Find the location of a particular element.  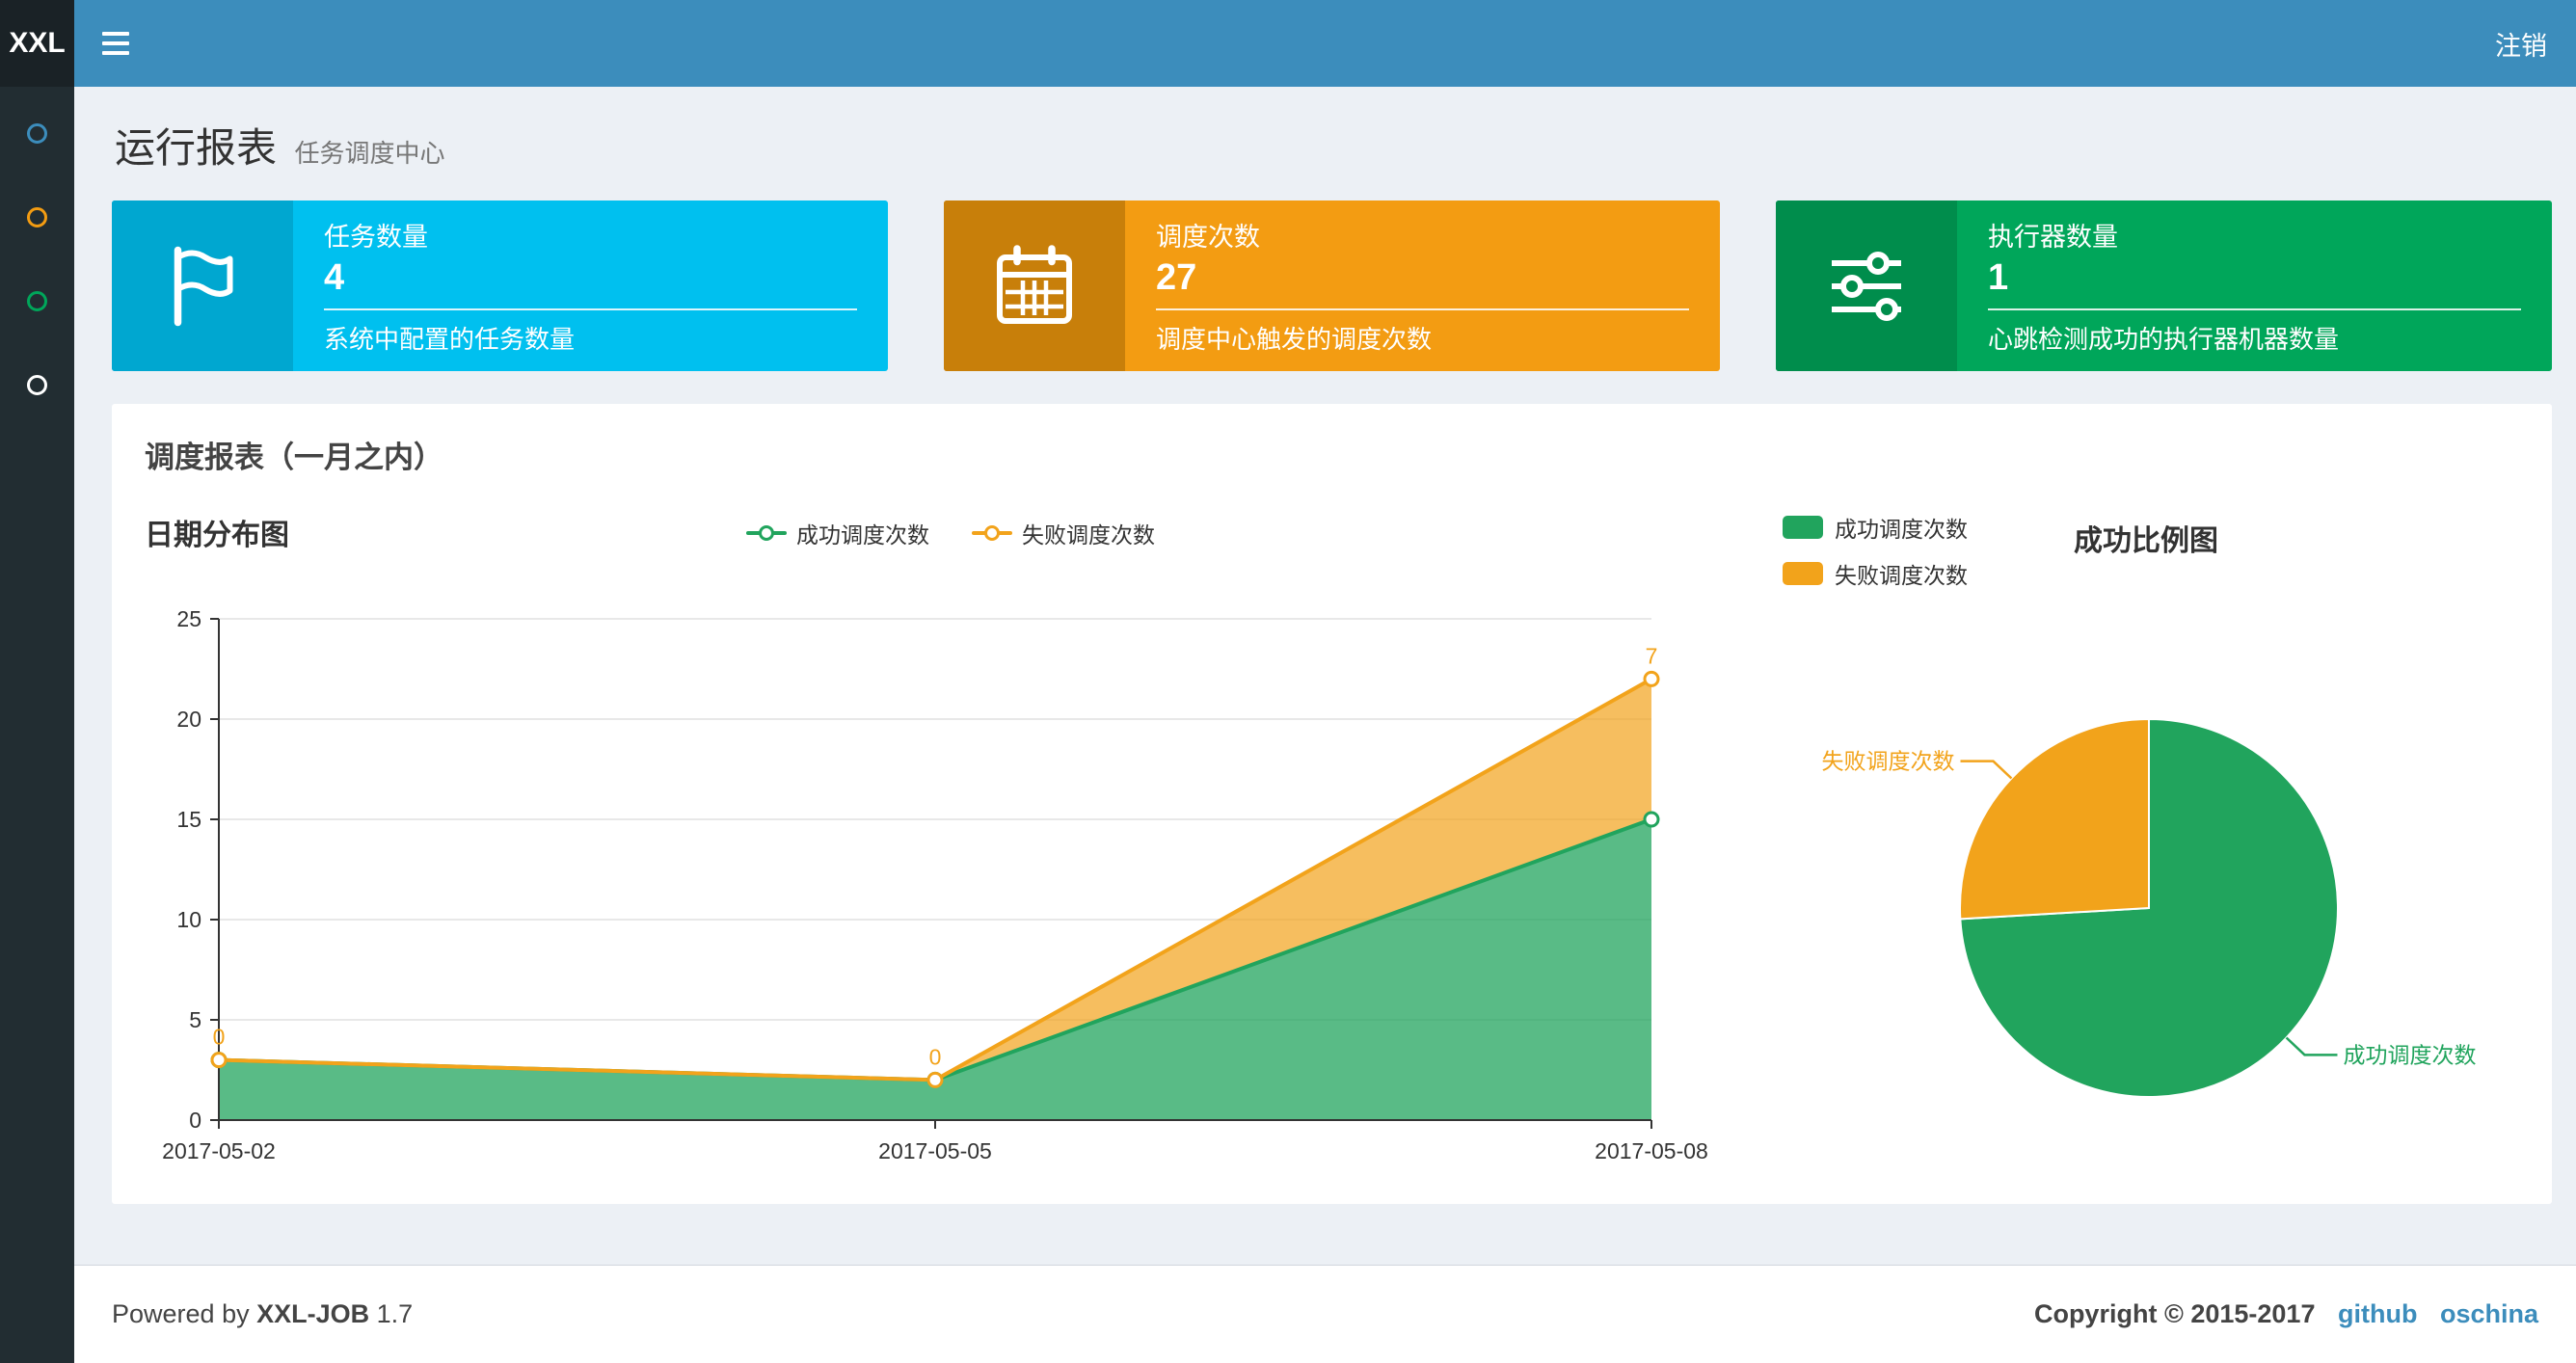

pie-legend-swatch-icon is located at coordinates (1803, 527).